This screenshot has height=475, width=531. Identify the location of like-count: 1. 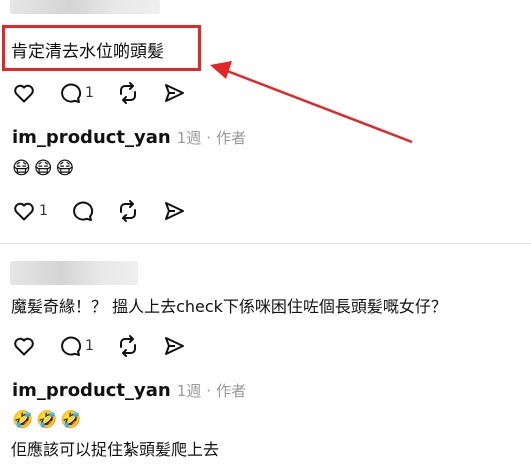
(43, 211).